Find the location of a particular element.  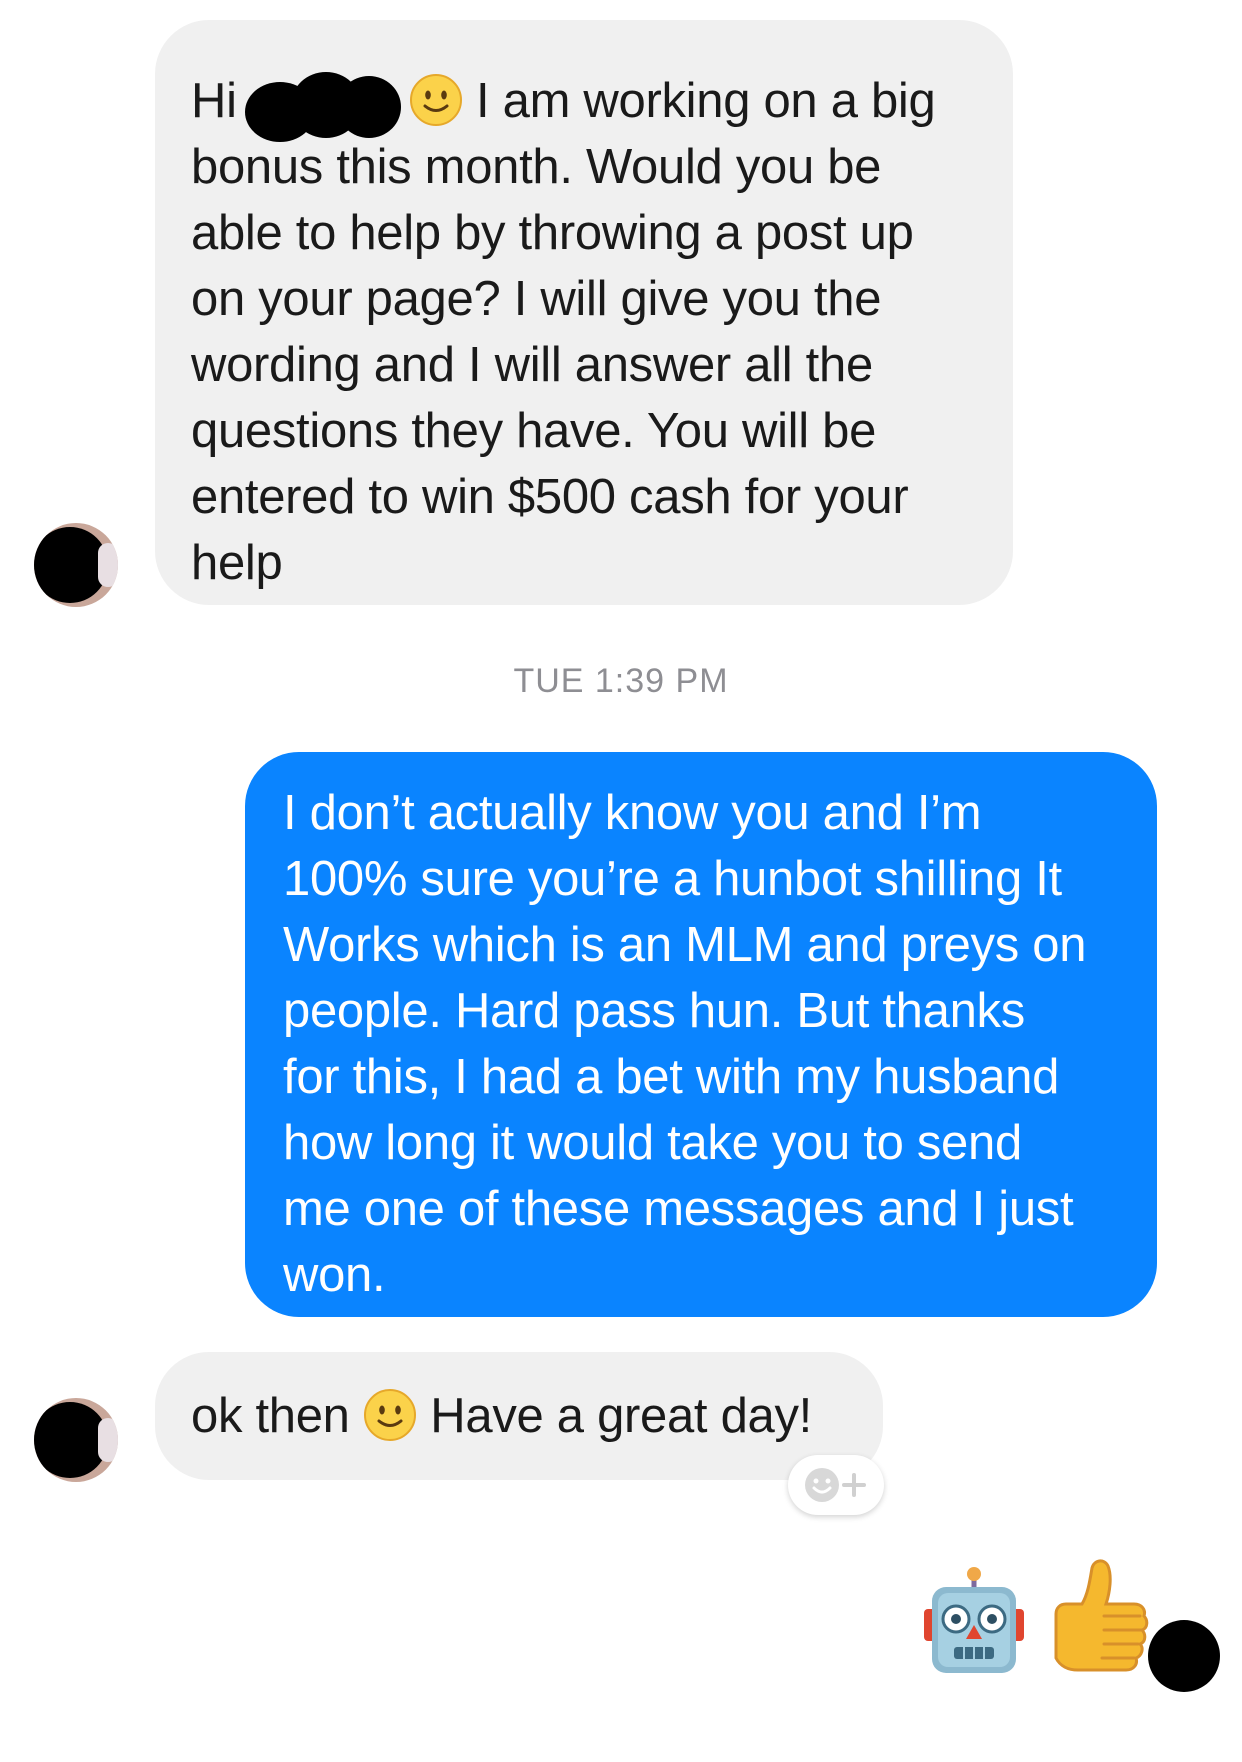

message-timestamp: TUE 1:39 PM is located at coordinates (621, 681).